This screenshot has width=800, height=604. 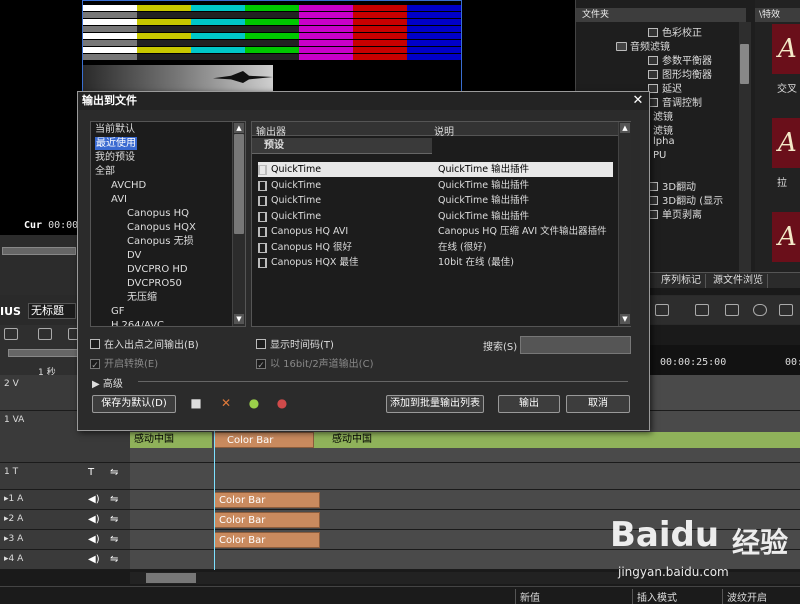 I want to click on in-out-checkbox: 在入出点之间输出(B), so click(x=144, y=343).